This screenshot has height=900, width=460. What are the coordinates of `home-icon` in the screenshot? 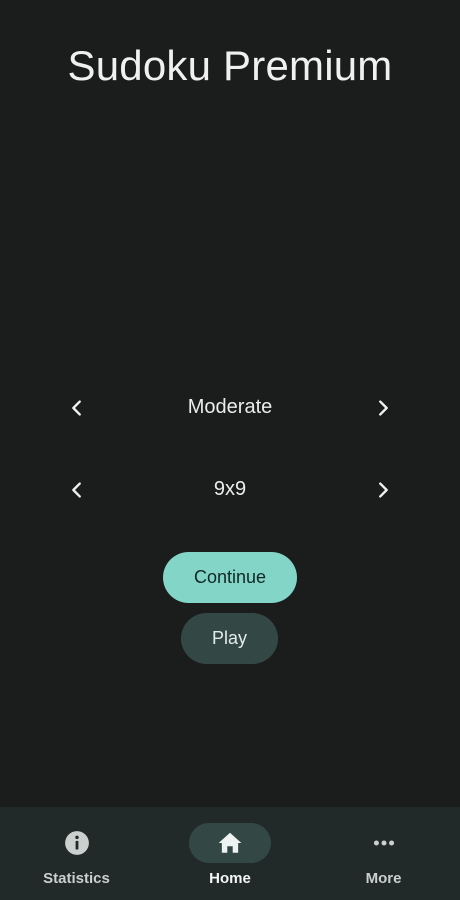 It's located at (230, 842).